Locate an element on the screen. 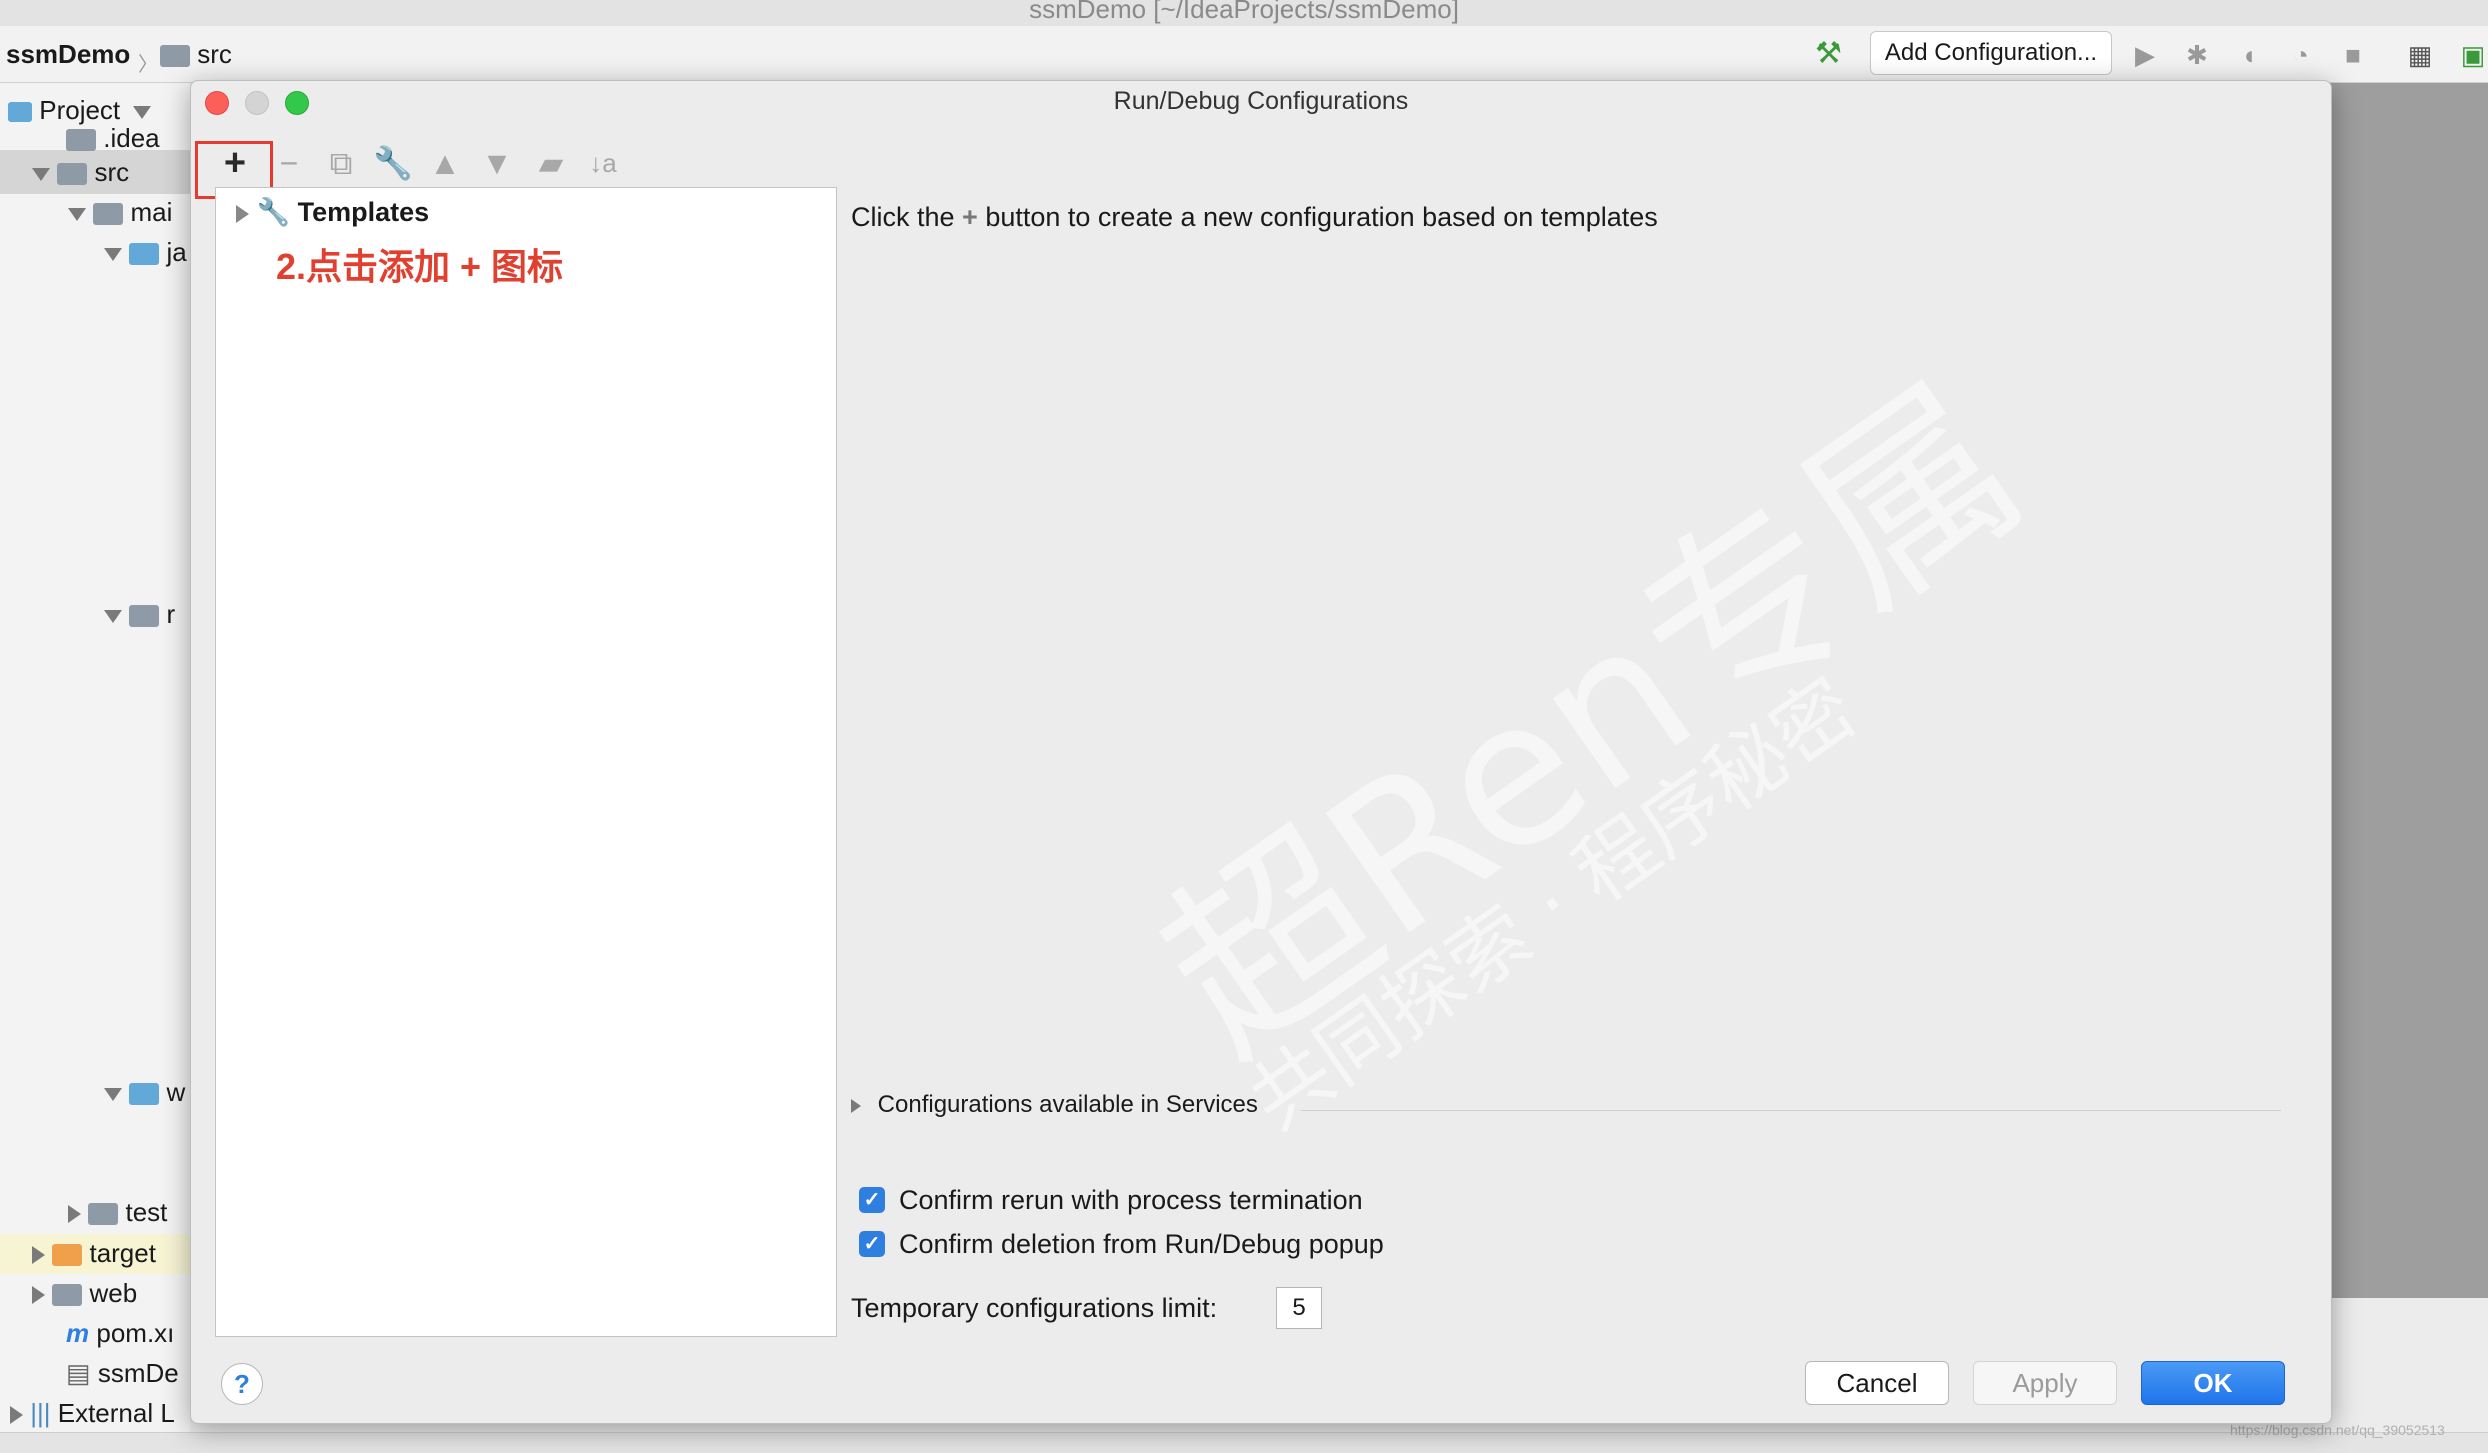 The image size is (2488, 1453). status-bar is located at coordinates (1244, 1442).